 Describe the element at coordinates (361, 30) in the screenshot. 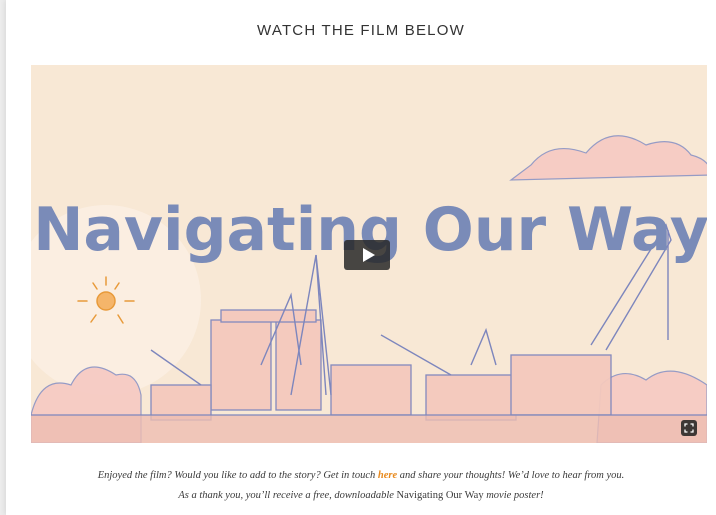

I see `section-heading: WATCH THE FILM BELOW` at that location.